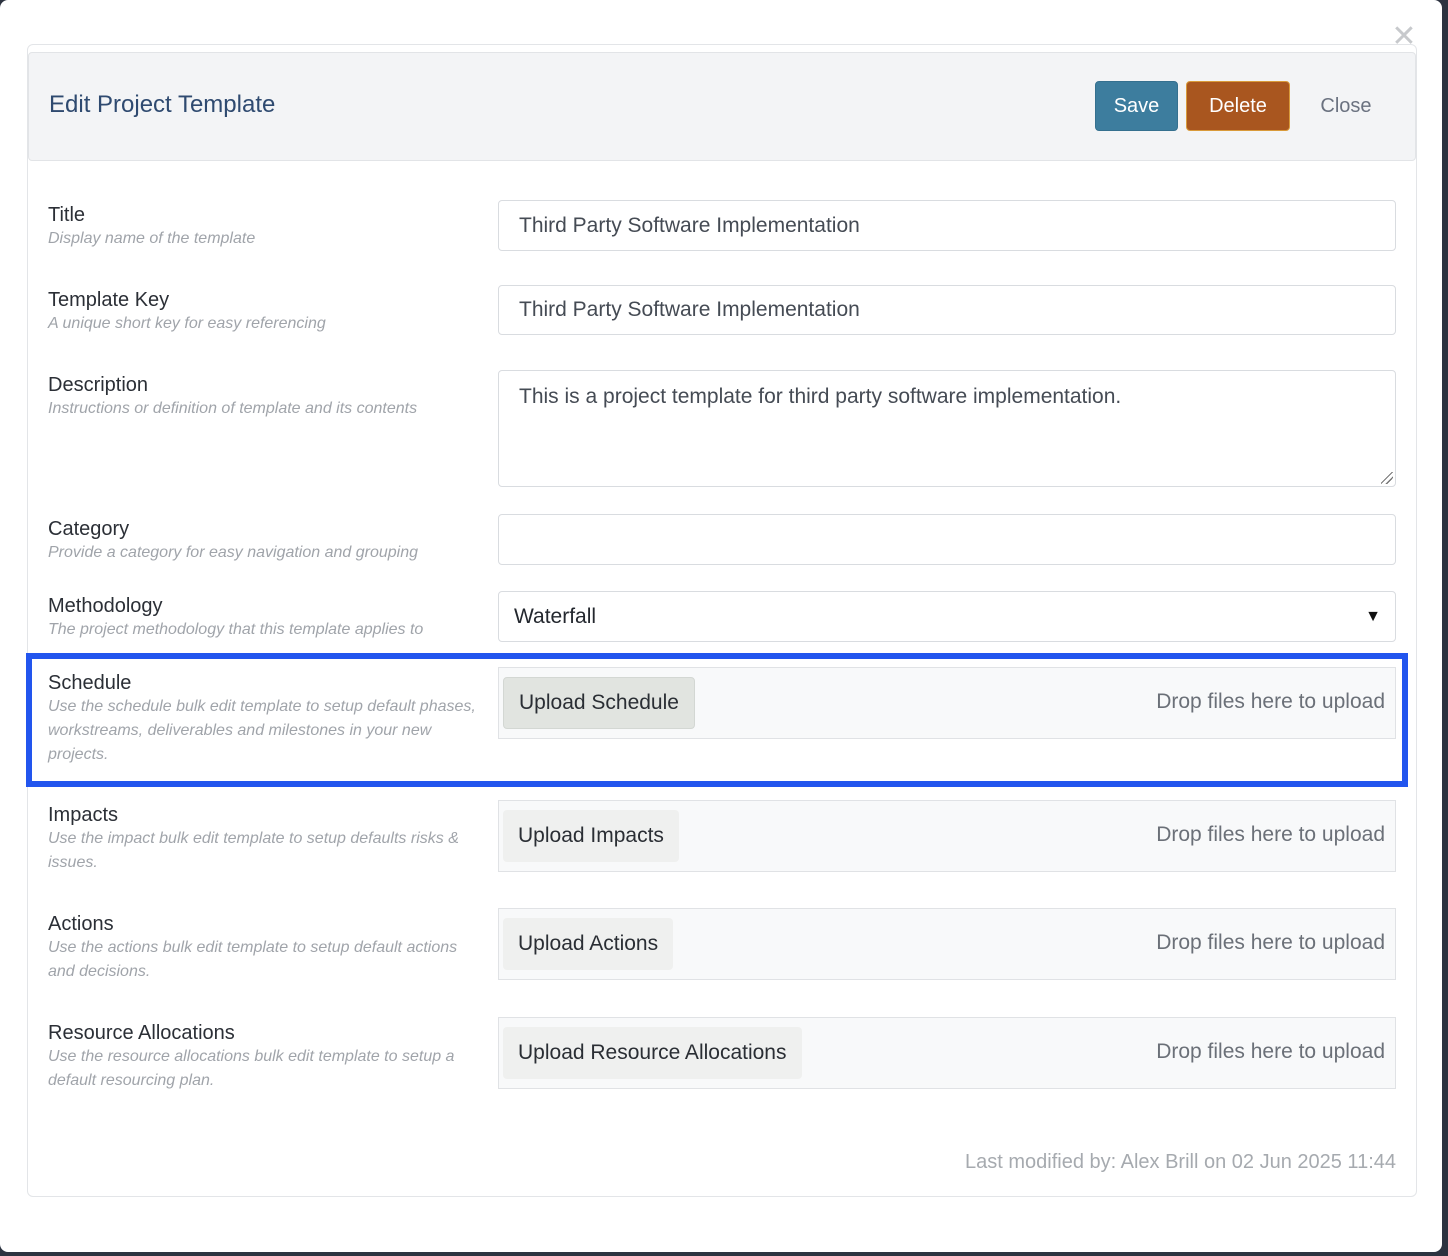 This screenshot has height=1256, width=1448. I want to click on template-key-hint: A unique short key for easy referencing, so click(187, 323).